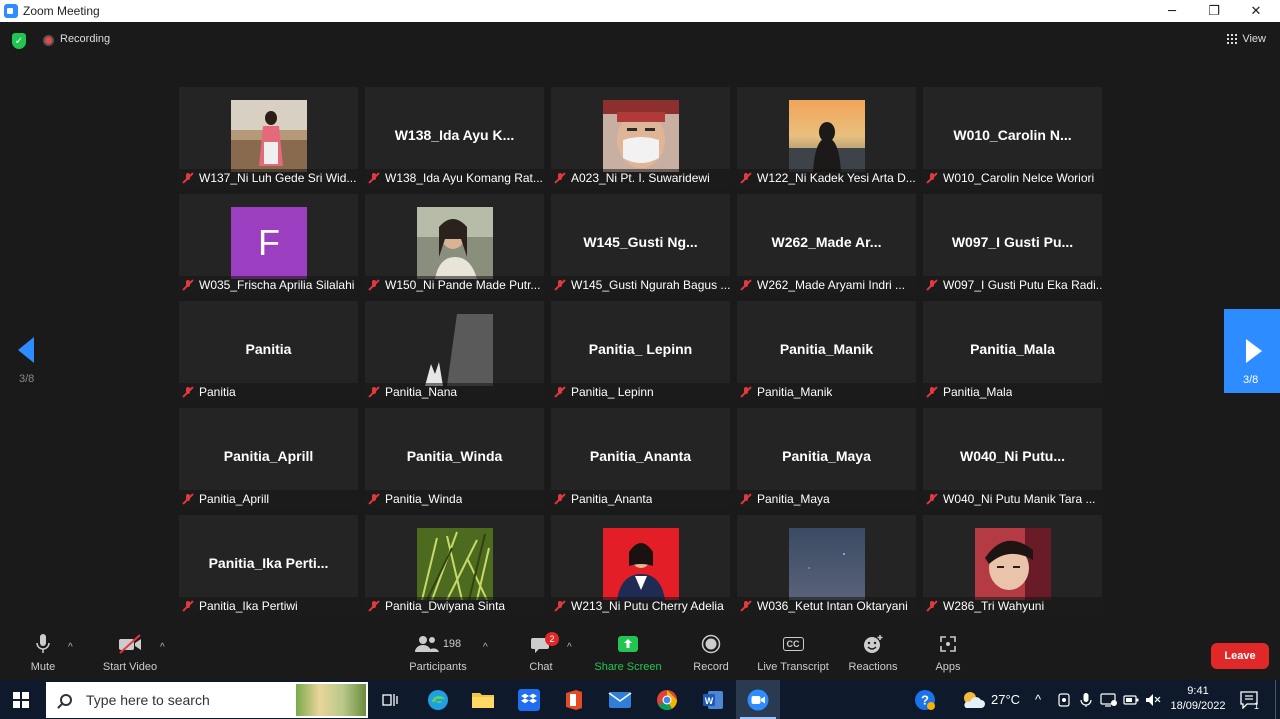 The image size is (1280, 719). Describe the element at coordinates (795, 392) in the screenshot. I see `participant-name: Panitia_Manik` at that location.